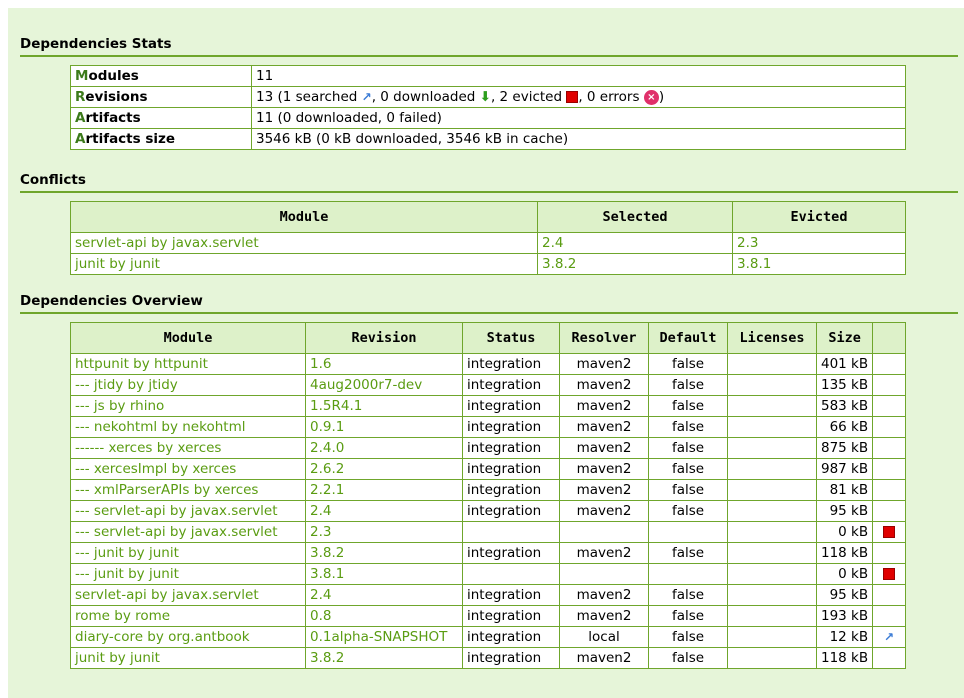 The height and width of the screenshot is (698, 964). I want to click on conflict-row: servlet-api by javax.servlet 2.4 2.3, so click(488, 243).